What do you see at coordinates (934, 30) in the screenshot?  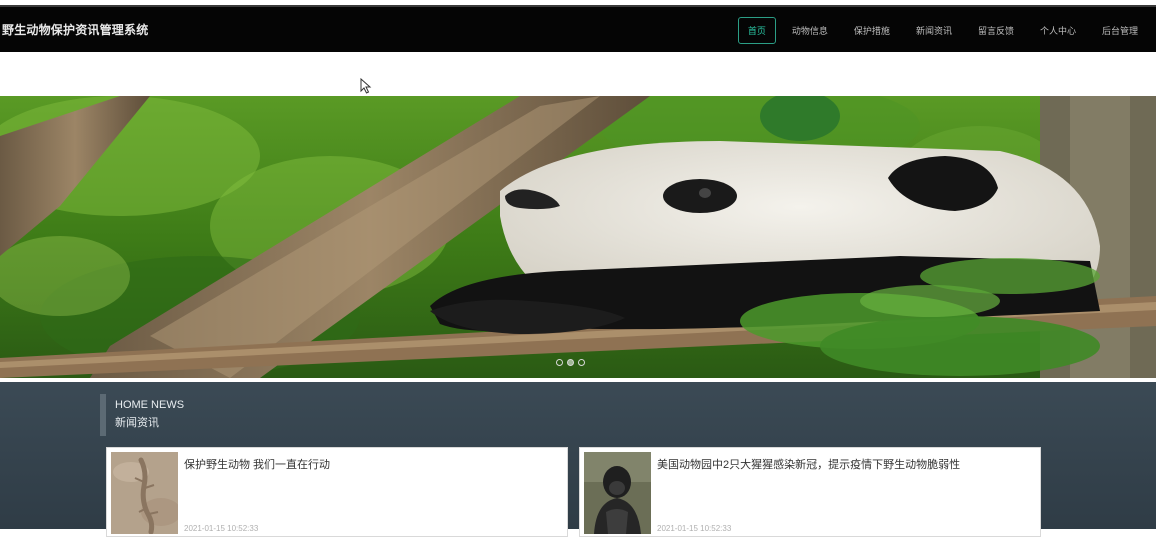 I see `nav-news: 新闻资讯` at bounding box center [934, 30].